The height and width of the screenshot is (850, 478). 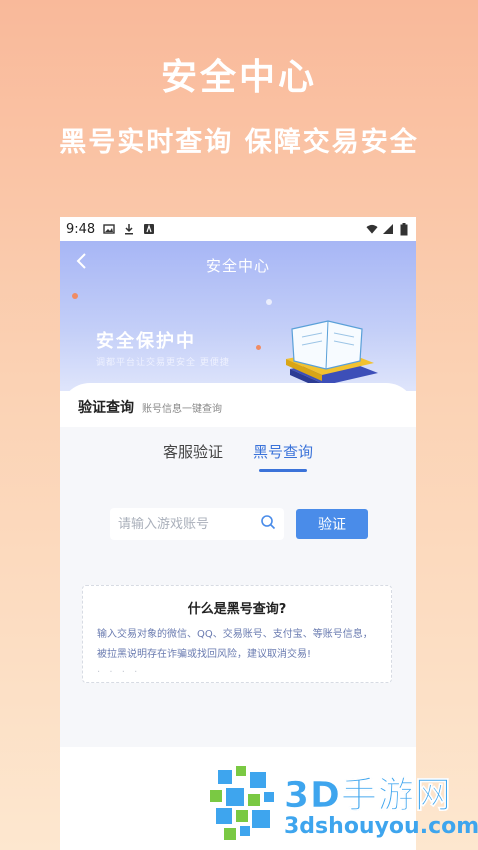 I want to click on watermark: 3D手游网 3dshouyou.com, so click(x=343, y=802).